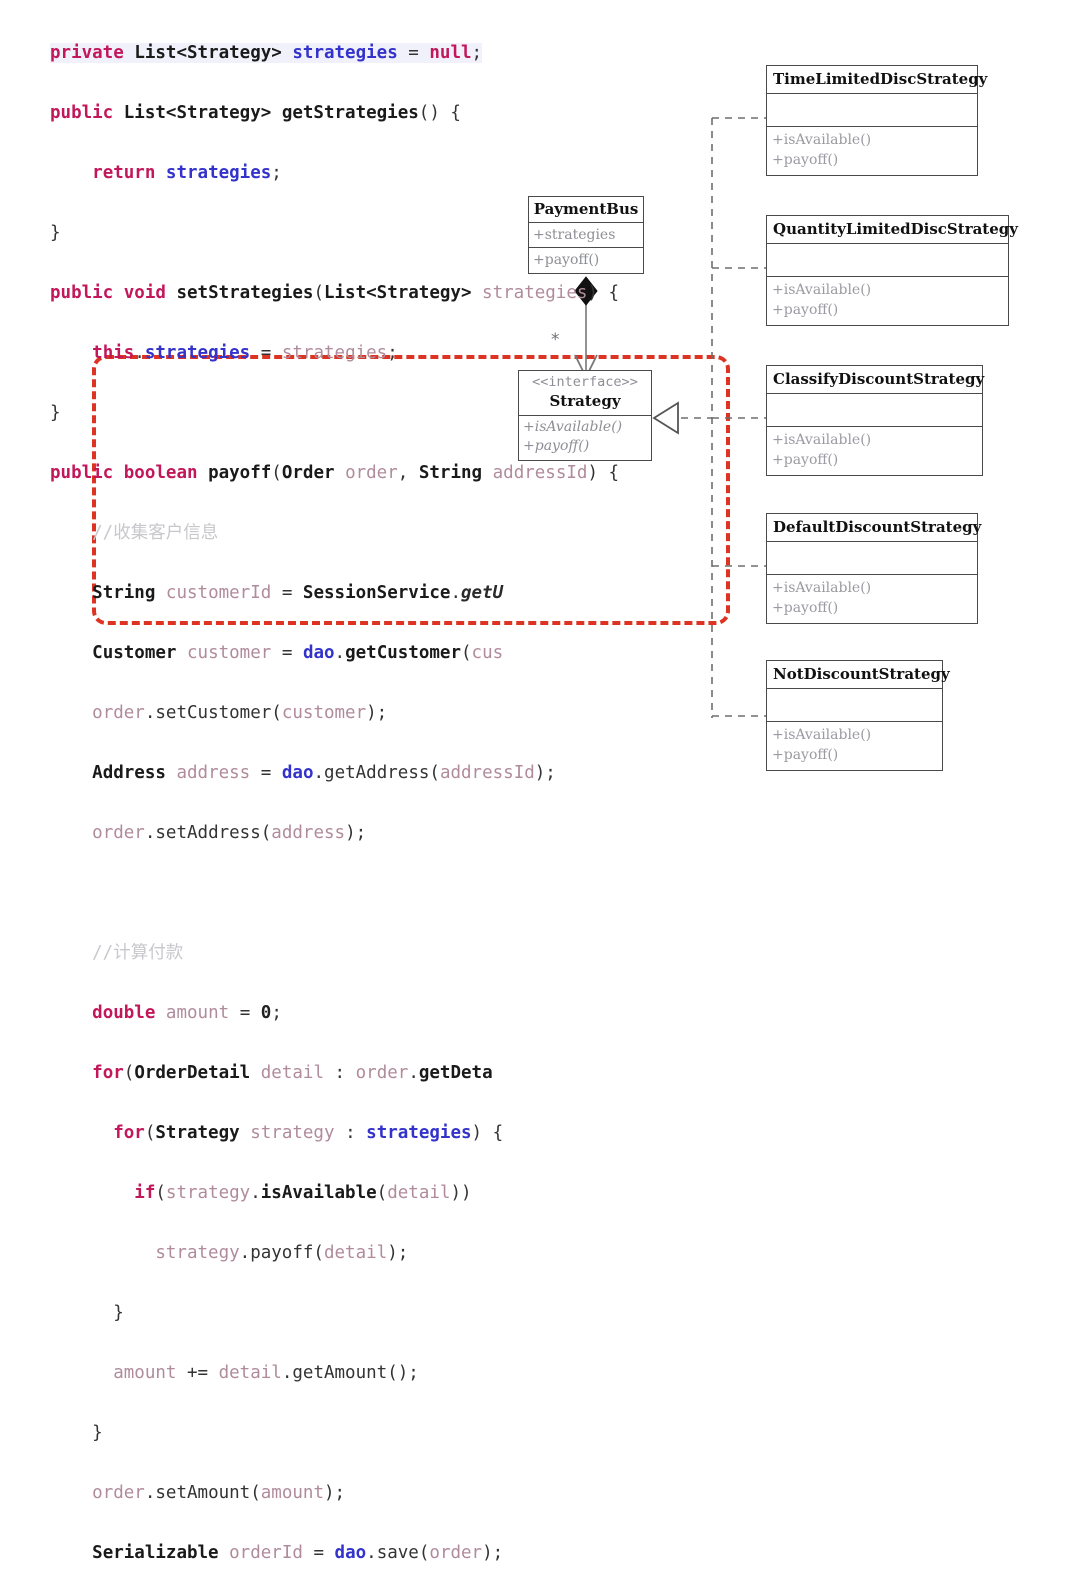 This screenshot has width=1080, height=1582. I want to click on code-line: if(strategy.isAvailable(detail)), so click(303, 1193).